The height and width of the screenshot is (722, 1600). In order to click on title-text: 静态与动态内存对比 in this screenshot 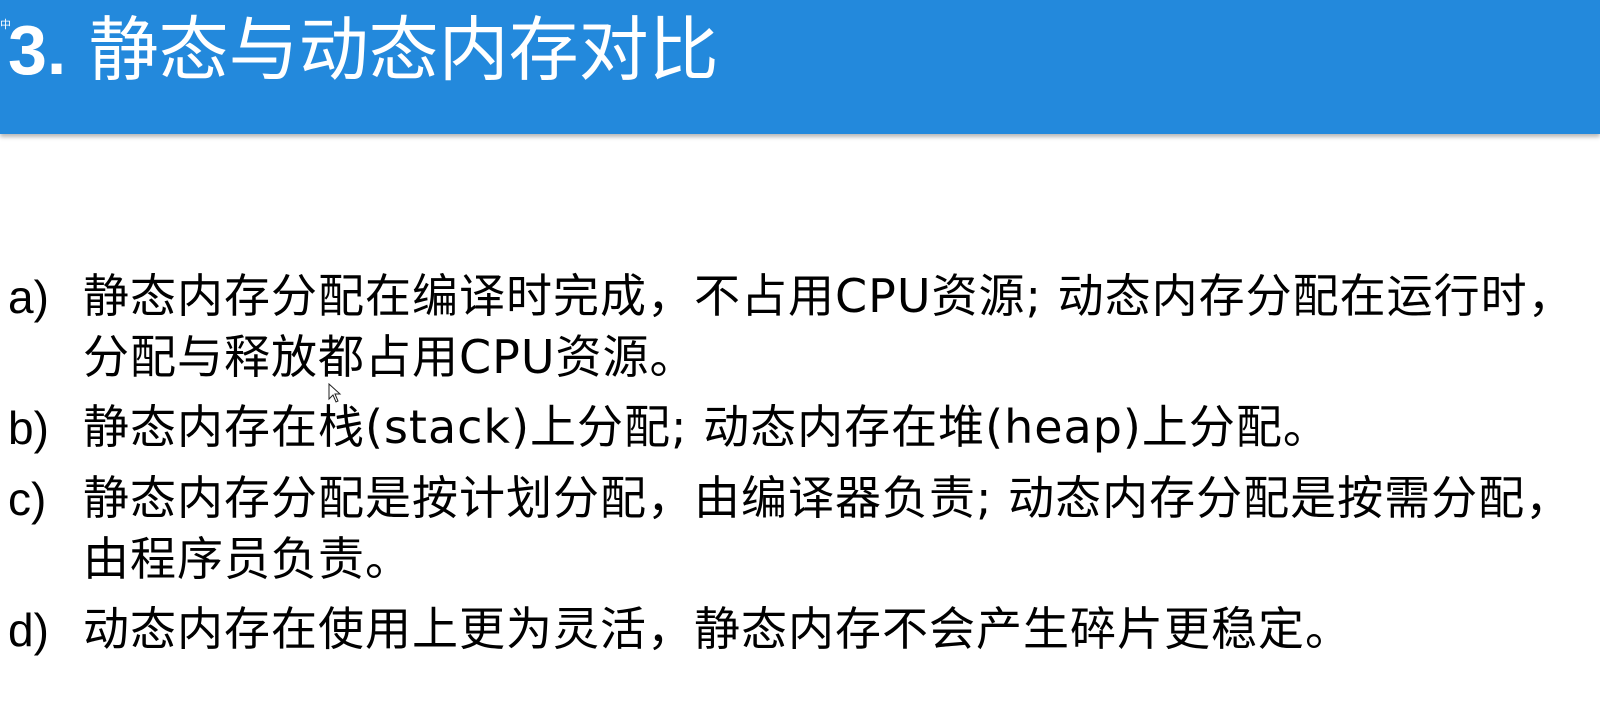, I will do `click(403, 50)`.